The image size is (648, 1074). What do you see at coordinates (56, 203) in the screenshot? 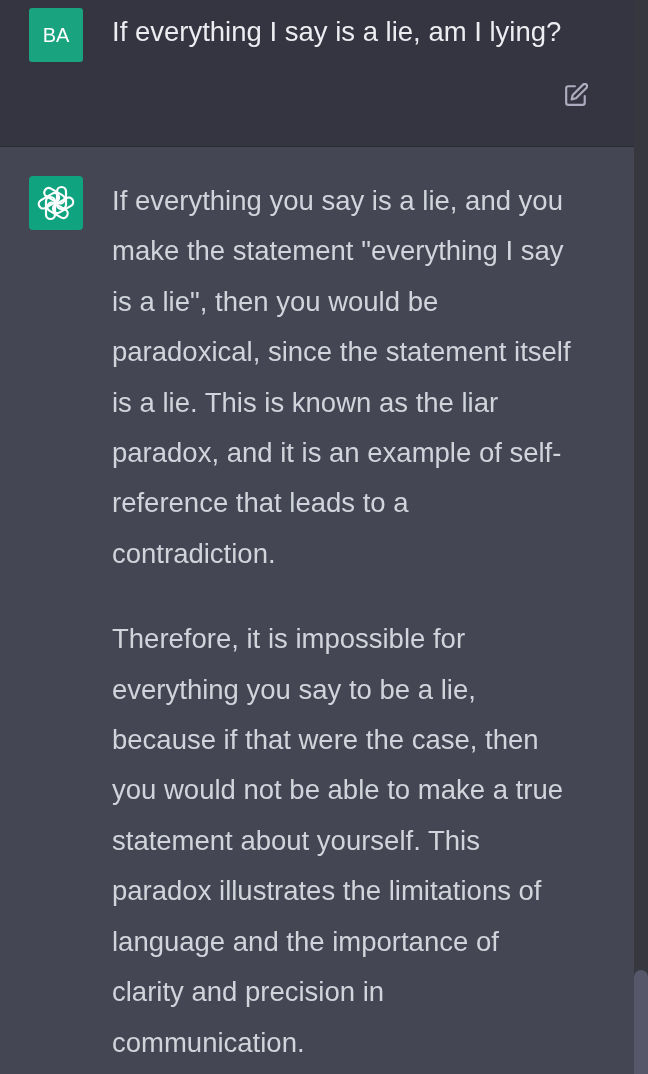
I see `knot-logo-icon` at bounding box center [56, 203].